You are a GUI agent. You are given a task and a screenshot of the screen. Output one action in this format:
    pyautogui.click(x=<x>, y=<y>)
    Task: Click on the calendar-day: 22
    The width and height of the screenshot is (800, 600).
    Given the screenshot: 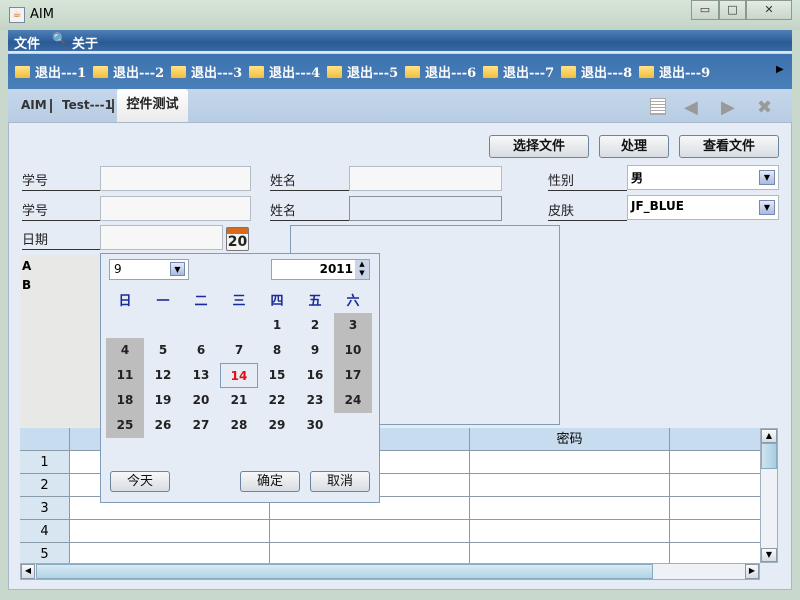 What is the action you would take?
    pyautogui.click(x=277, y=400)
    